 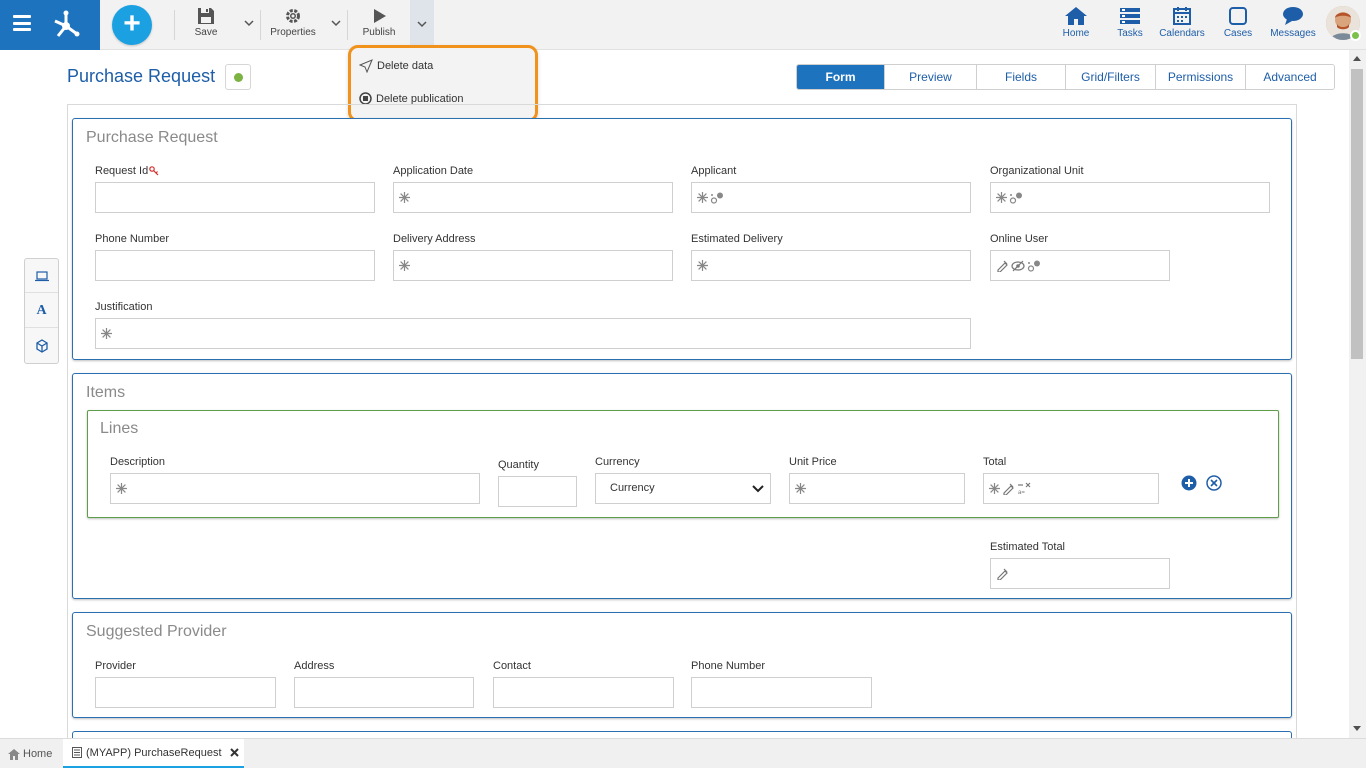 What do you see at coordinates (1182, 33) in the screenshot?
I see `nav-calendars-label: Calendars` at bounding box center [1182, 33].